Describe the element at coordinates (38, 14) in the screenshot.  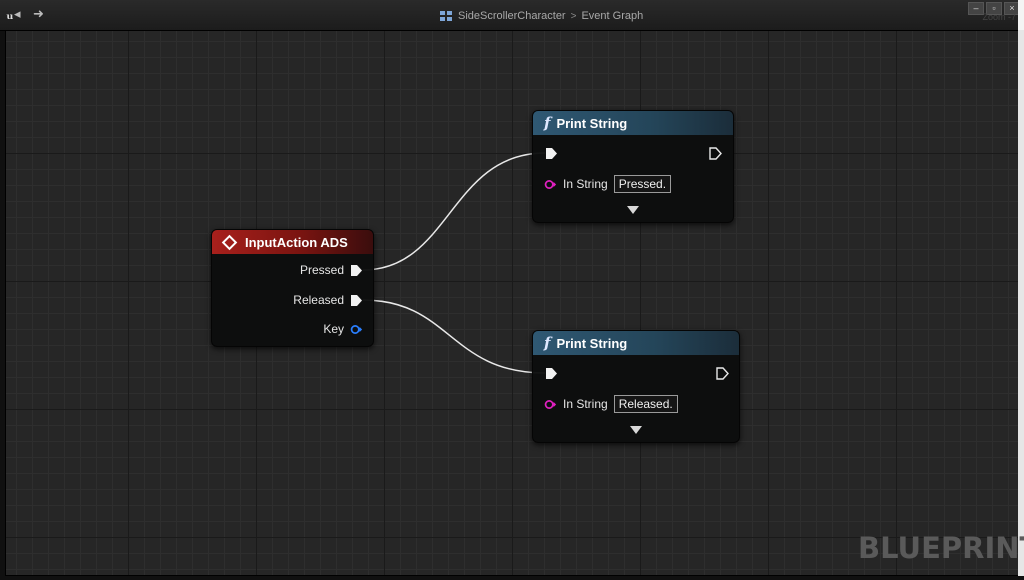
I see `forward-arrow-icon: ➜` at that location.